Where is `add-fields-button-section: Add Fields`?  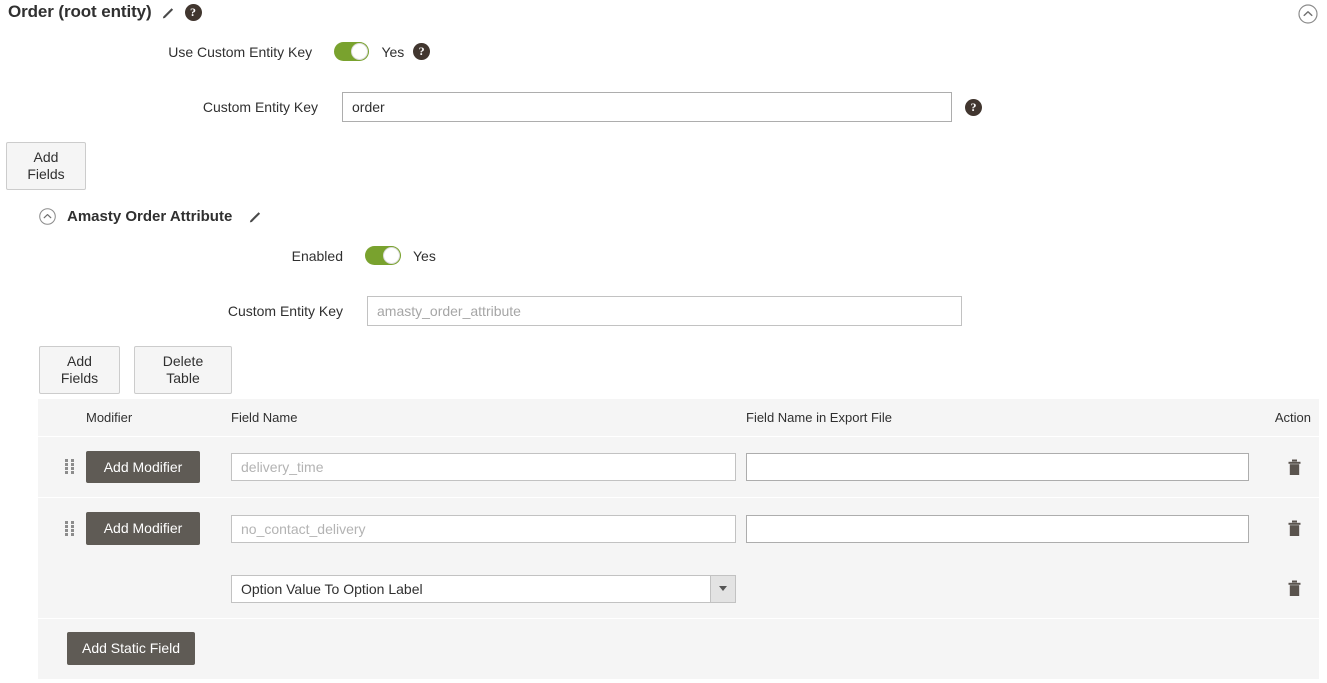 add-fields-button-section: Add Fields is located at coordinates (79, 370).